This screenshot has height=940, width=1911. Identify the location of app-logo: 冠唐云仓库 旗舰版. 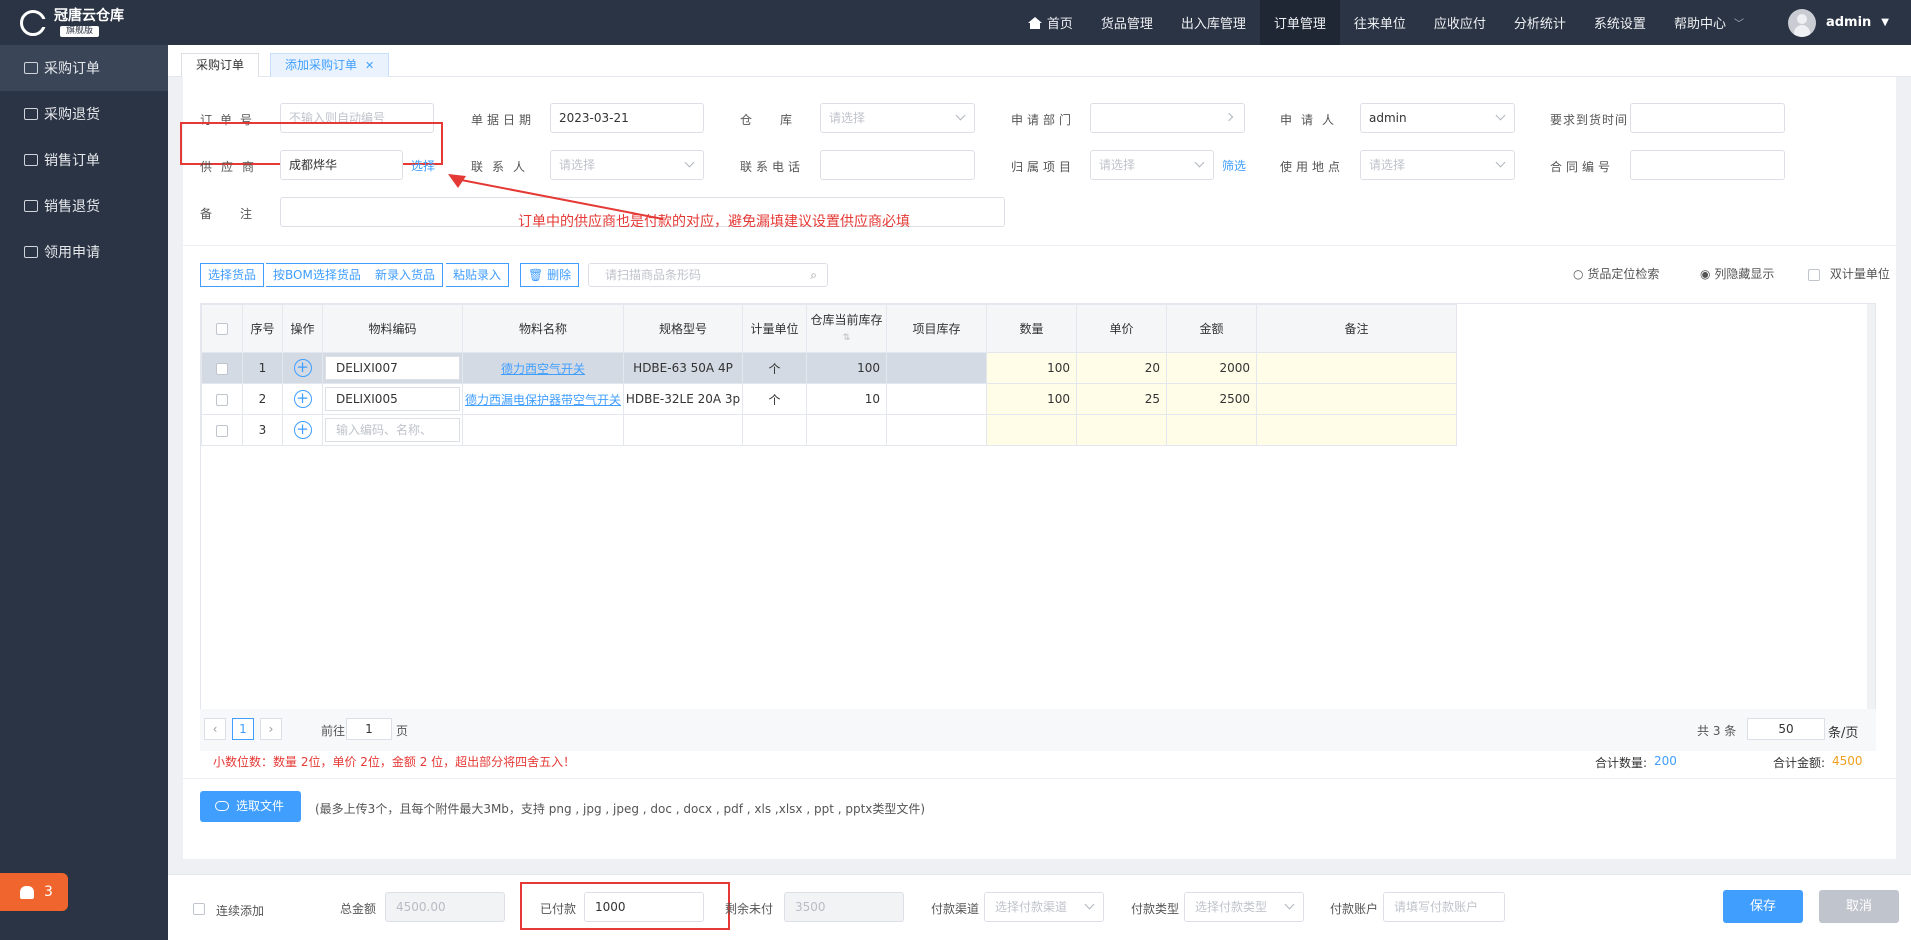
(84, 22).